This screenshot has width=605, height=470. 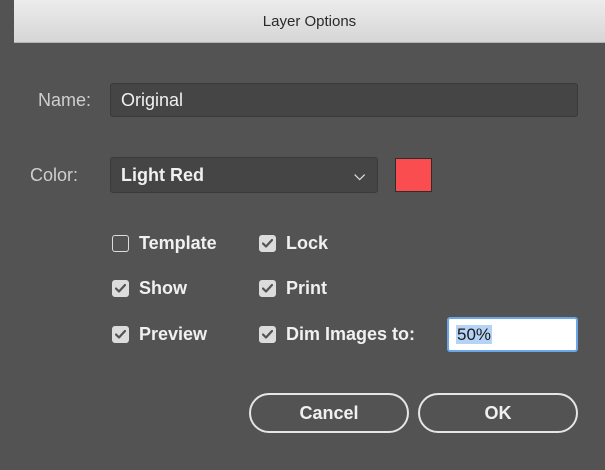 What do you see at coordinates (54, 175) in the screenshot?
I see `color-label: Color:` at bounding box center [54, 175].